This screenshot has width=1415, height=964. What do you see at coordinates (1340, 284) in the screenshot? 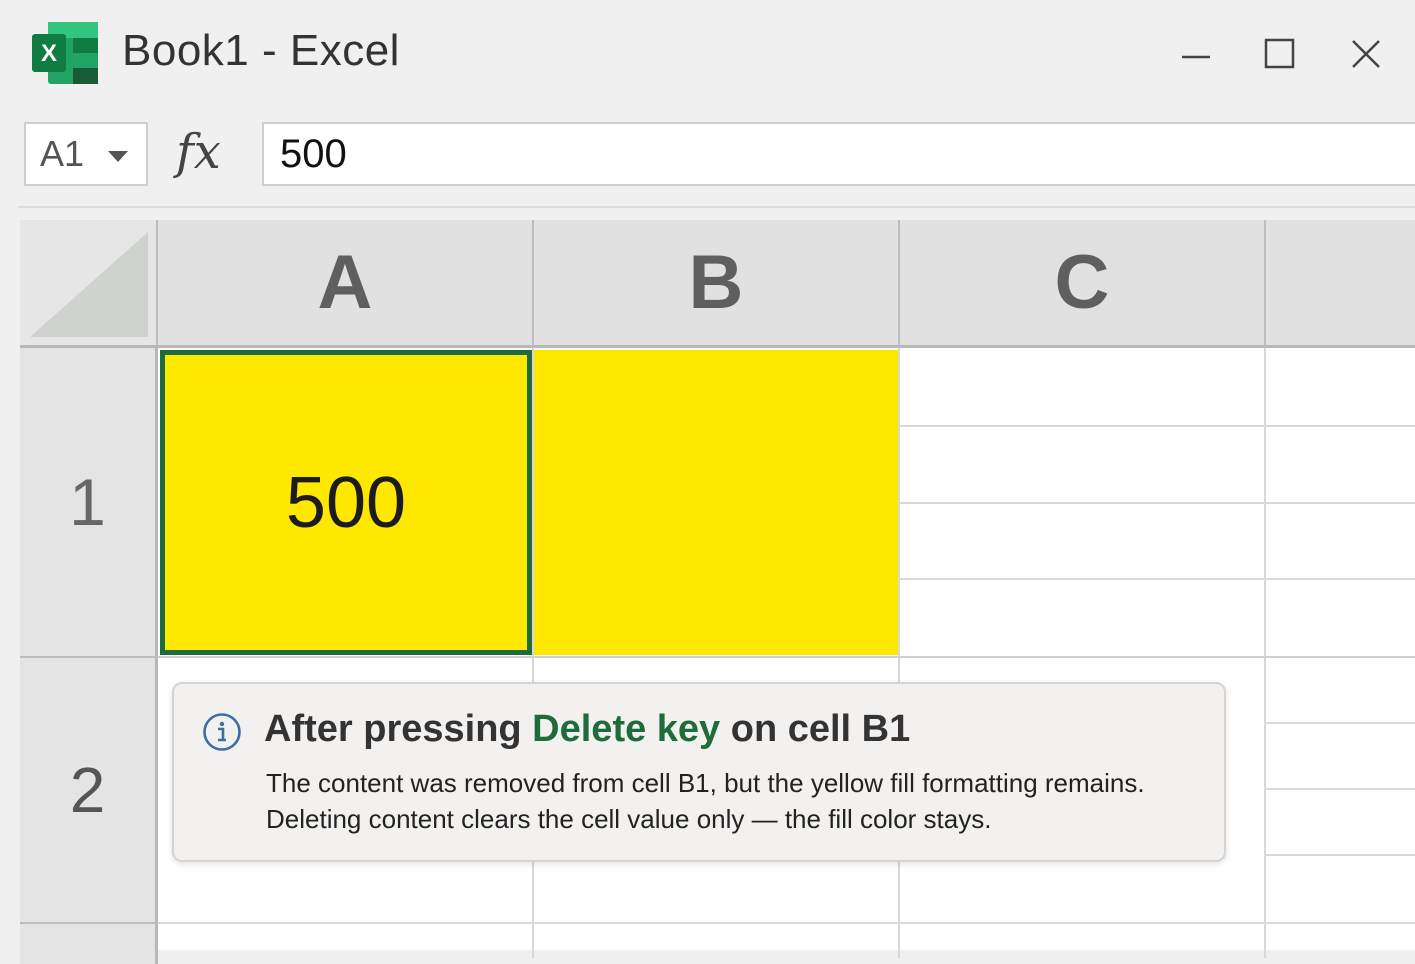
I see `column-header-d` at bounding box center [1340, 284].